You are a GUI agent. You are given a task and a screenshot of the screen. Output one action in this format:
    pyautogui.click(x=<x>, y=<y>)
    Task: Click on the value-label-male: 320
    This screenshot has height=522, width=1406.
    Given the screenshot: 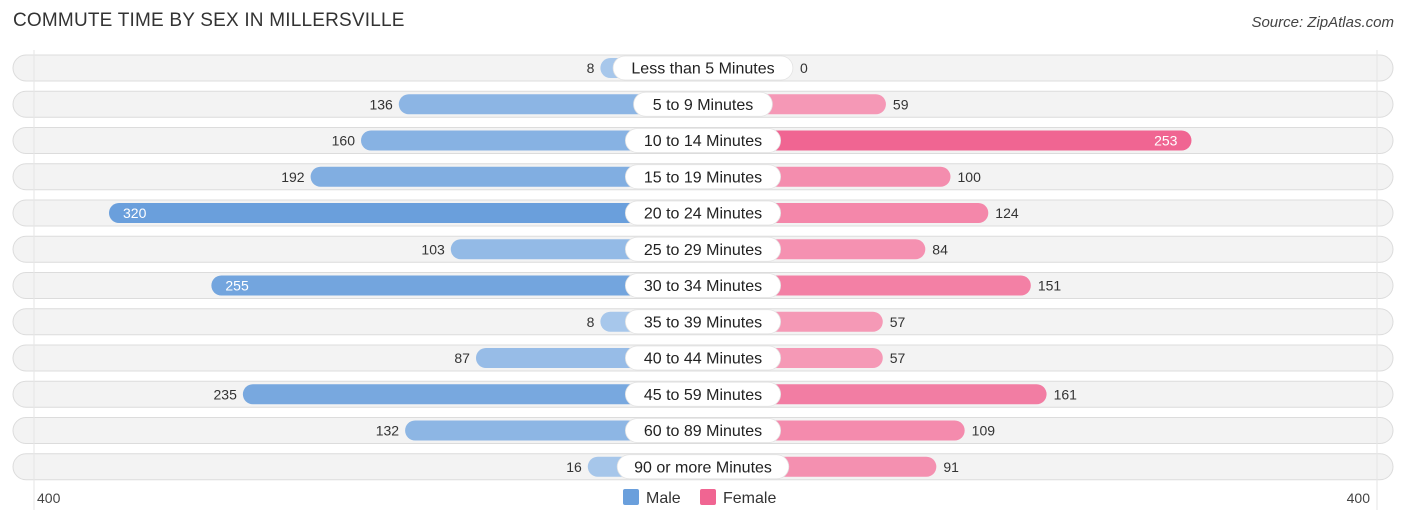 What is the action you would take?
    pyautogui.click(x=135, y=213)
    